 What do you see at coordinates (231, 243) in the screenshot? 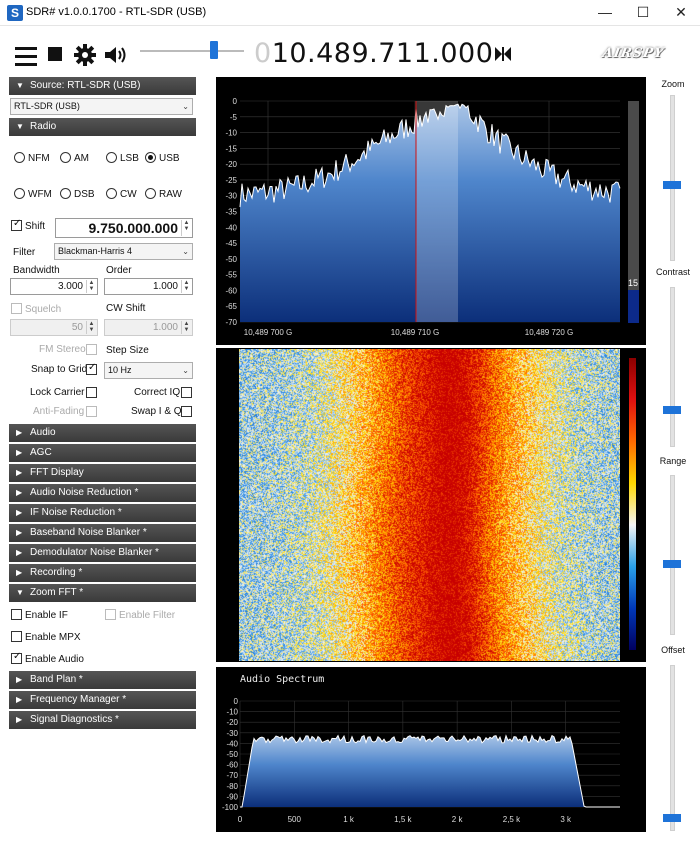
I see `y-tick-label: -45` at bounding box center [231, 243].